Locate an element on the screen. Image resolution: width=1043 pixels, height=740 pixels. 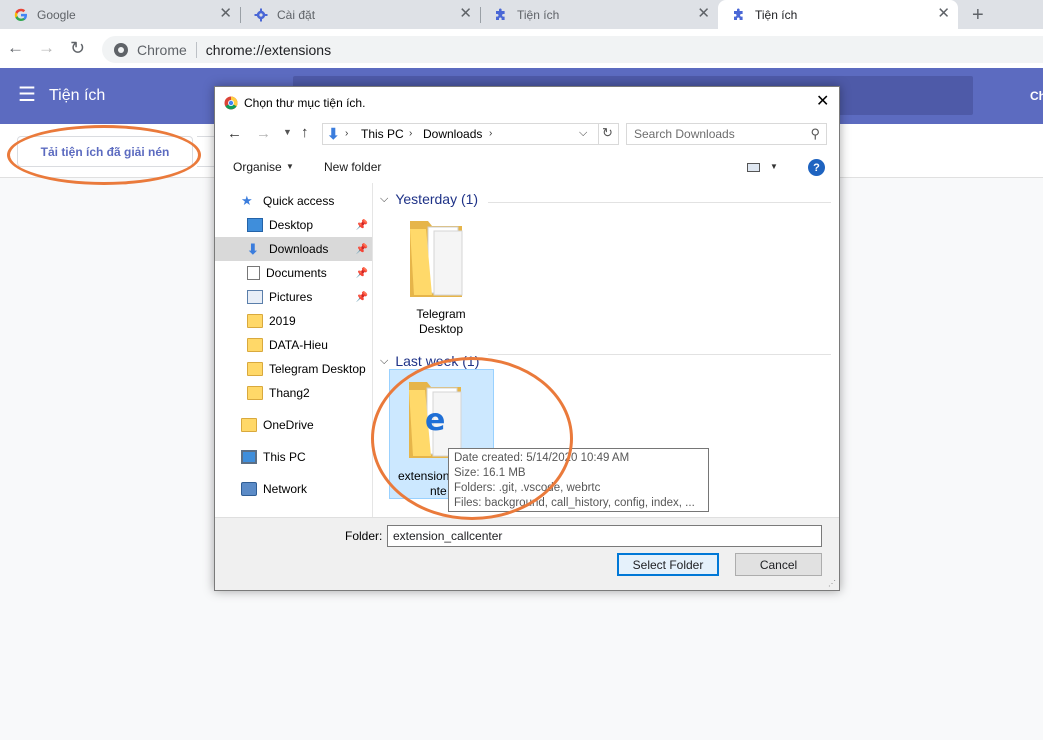
nav-onedrive: OneDrive is located at coordinates (293, 425).